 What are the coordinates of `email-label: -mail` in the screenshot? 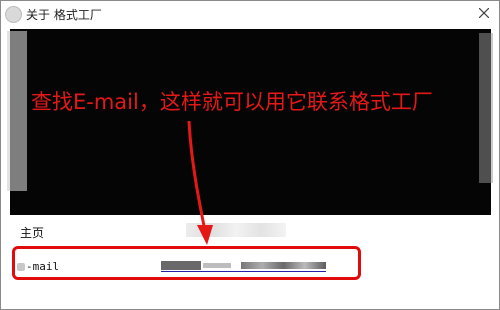 It's located at (38, 266).